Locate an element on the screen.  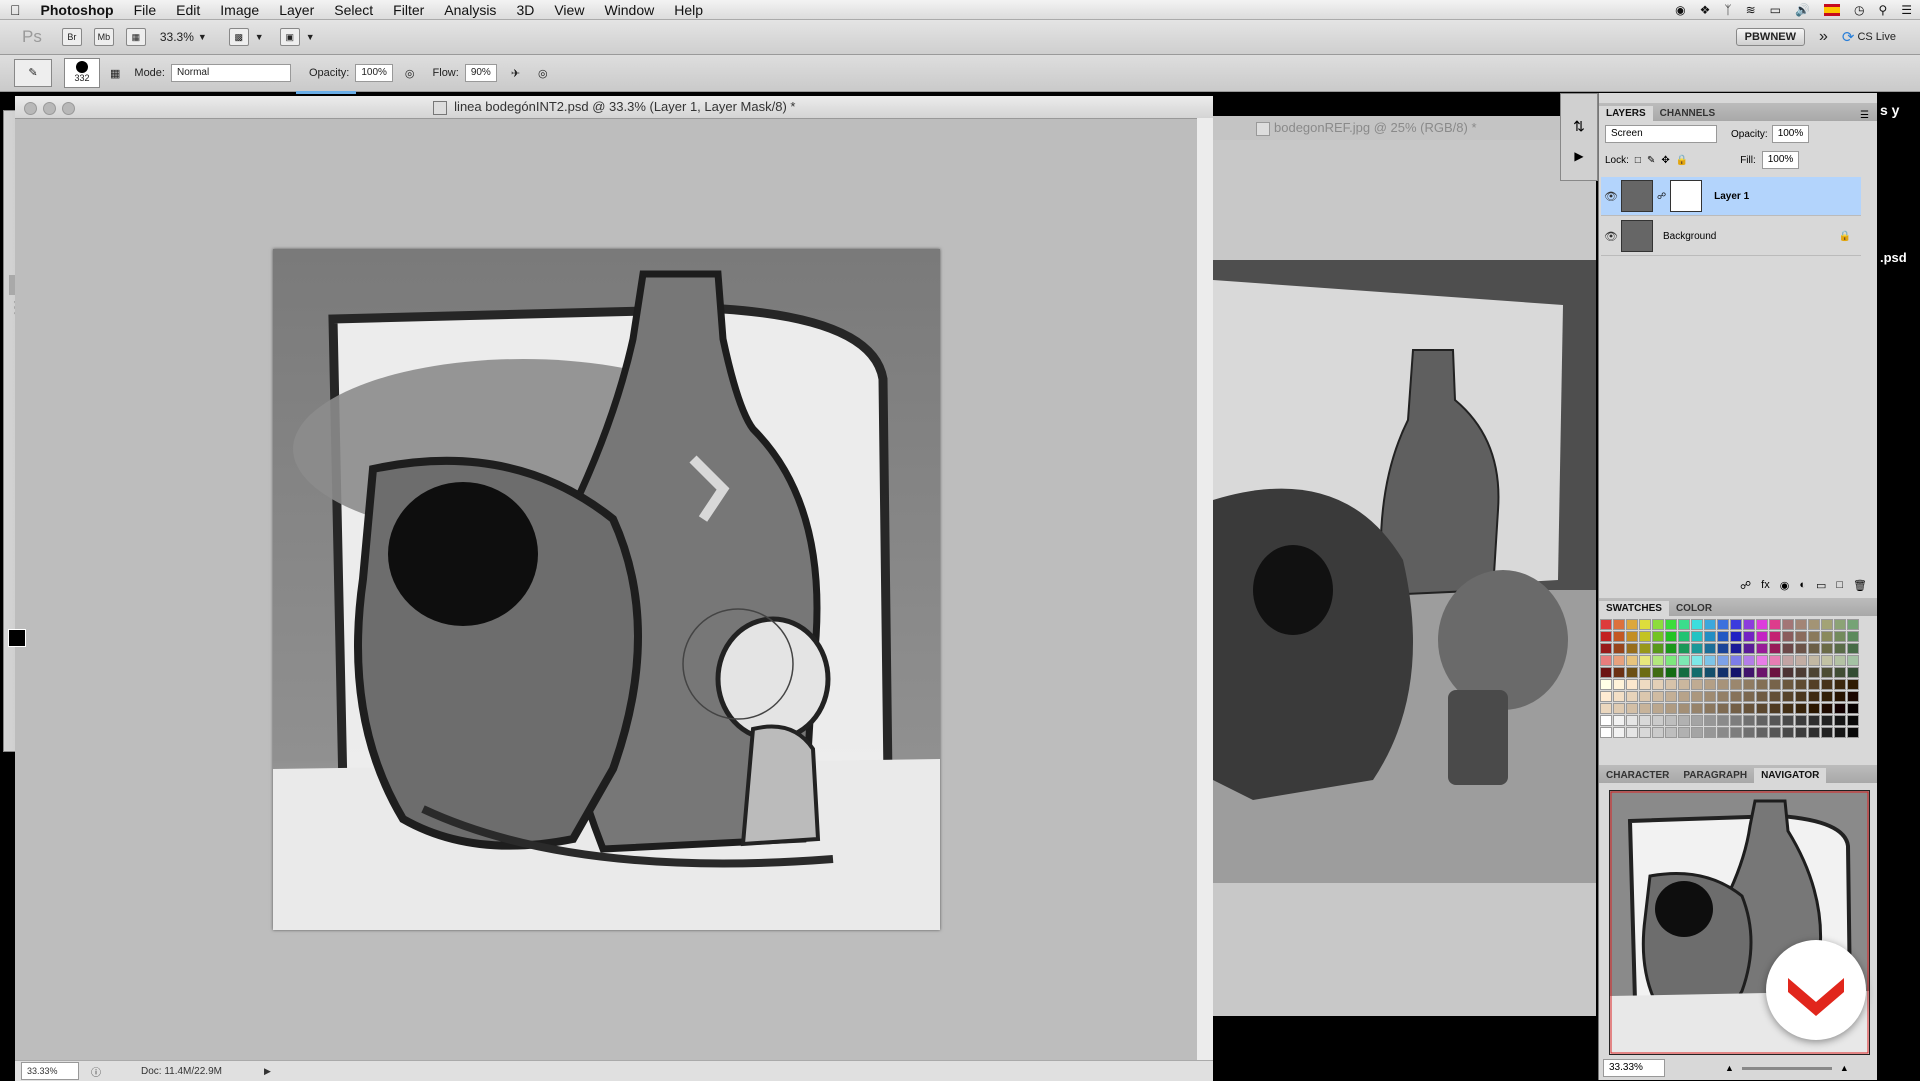
brush-picker: 332 is located at coordinates (82, 73).